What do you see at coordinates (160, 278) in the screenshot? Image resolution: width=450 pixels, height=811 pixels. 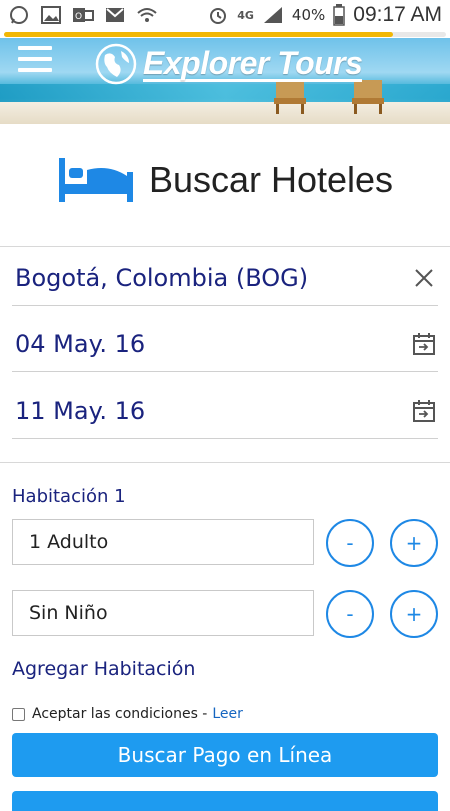 I see `destination-value: Bogotá, Colombia (BOG)` at bounding box center [160, 278].